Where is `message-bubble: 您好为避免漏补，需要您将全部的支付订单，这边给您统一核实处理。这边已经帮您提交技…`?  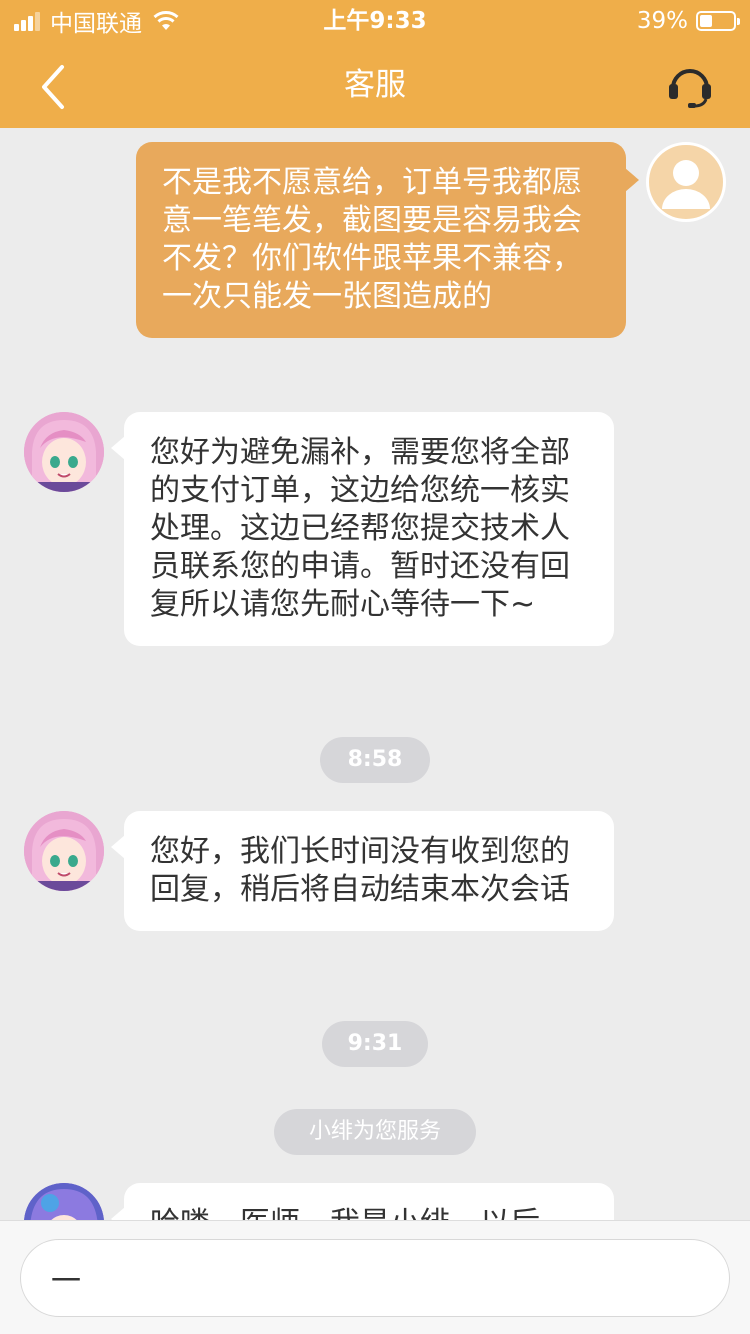 message-bubble: 您好为避免漏补，需要您将全部的支付订单，这边给您统一核实处理。这边已经帮您提交技… is located at coordinates (369, 529).